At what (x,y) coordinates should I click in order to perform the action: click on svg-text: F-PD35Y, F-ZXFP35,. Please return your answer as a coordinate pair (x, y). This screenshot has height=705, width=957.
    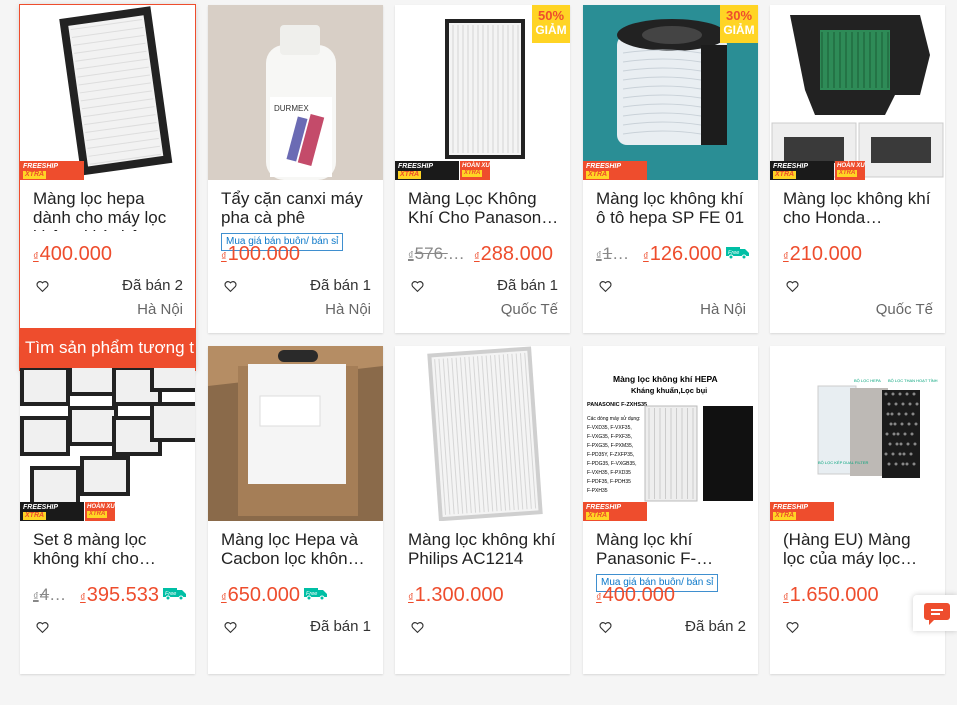
    Looking at the image, I should click on (610, 455).